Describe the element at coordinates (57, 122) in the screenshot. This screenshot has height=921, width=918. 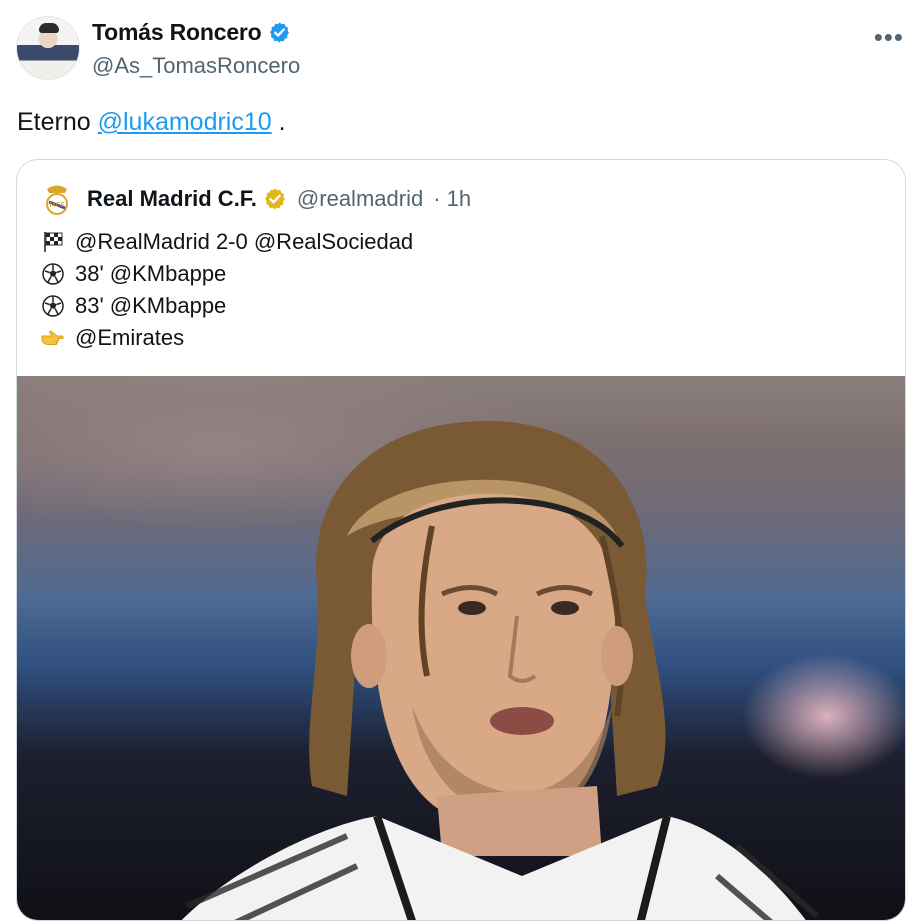
I see `tweet-text-prefix: Eterno` at that location.